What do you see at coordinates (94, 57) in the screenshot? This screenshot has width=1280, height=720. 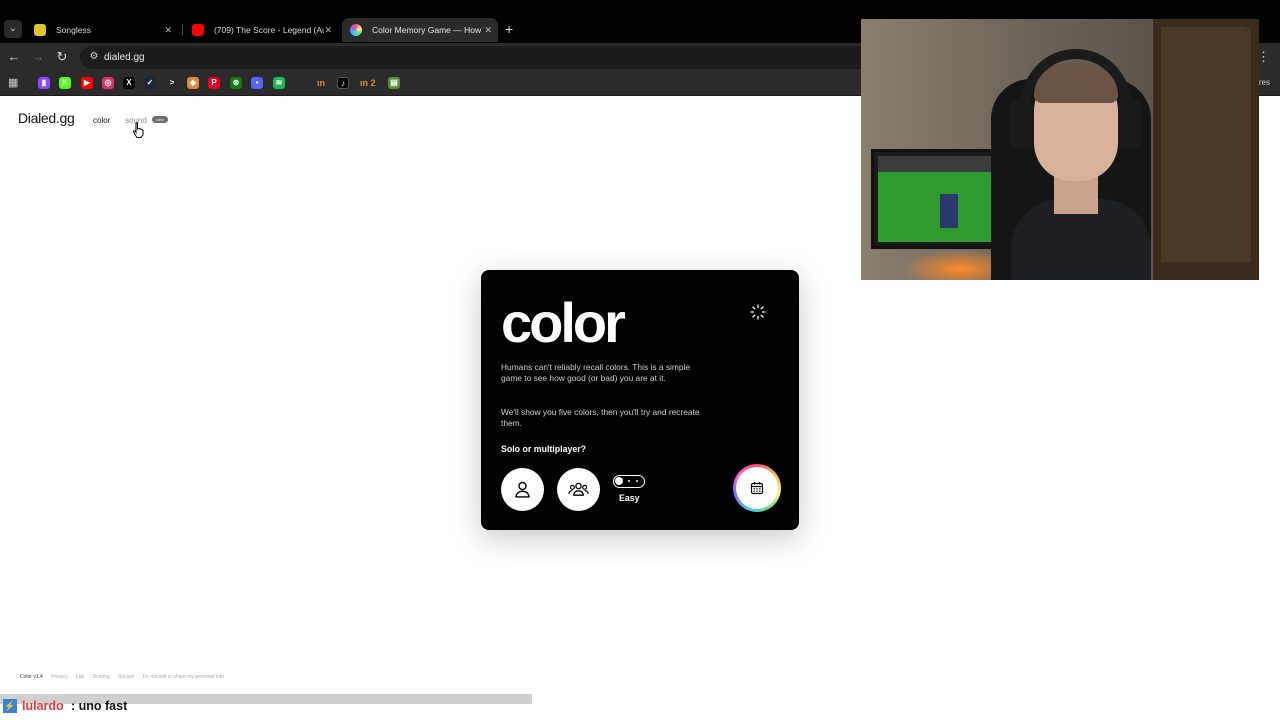 I see `site-settings-icon: ⚙` at bounding box center [94, 57].